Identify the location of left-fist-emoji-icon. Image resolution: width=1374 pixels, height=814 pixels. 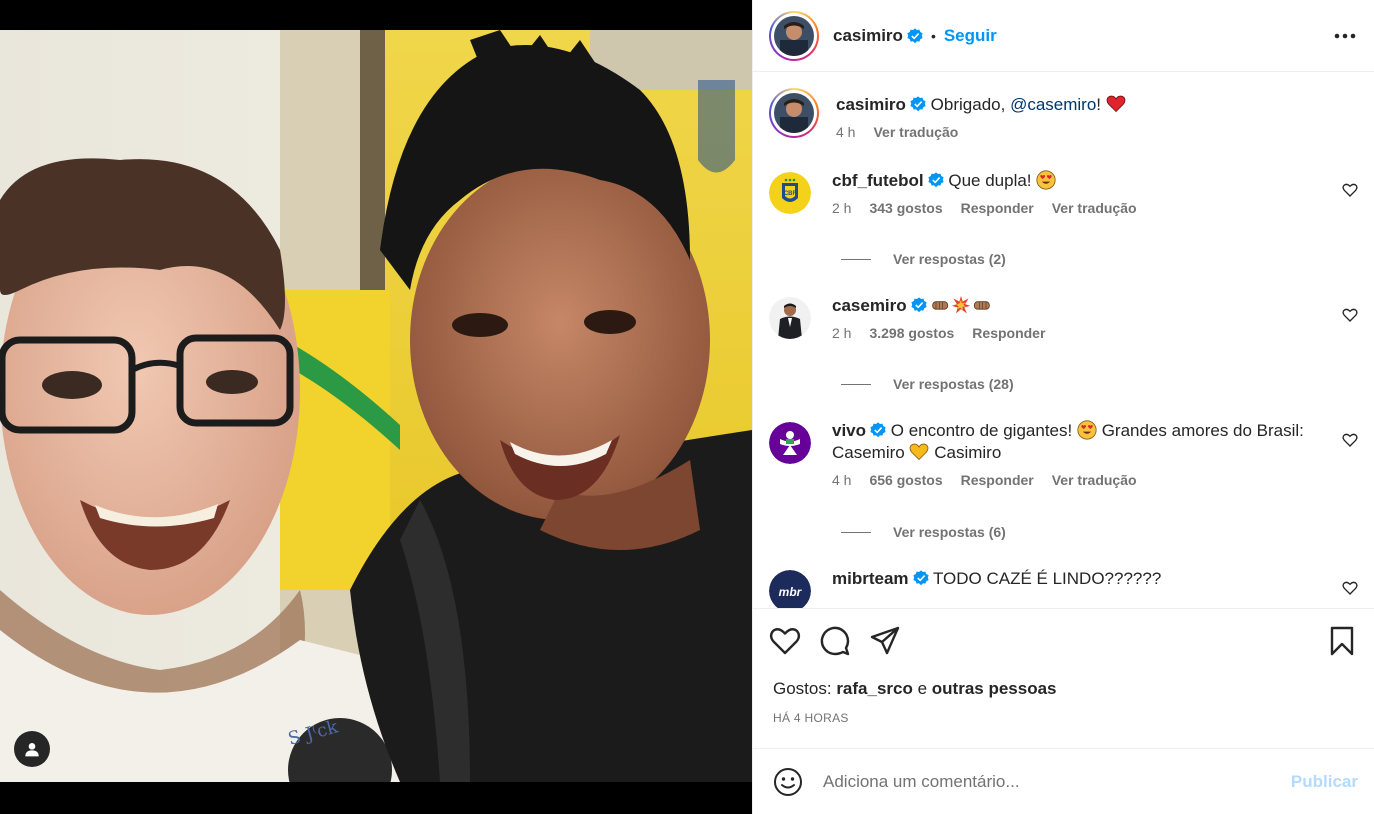
(982, 305).